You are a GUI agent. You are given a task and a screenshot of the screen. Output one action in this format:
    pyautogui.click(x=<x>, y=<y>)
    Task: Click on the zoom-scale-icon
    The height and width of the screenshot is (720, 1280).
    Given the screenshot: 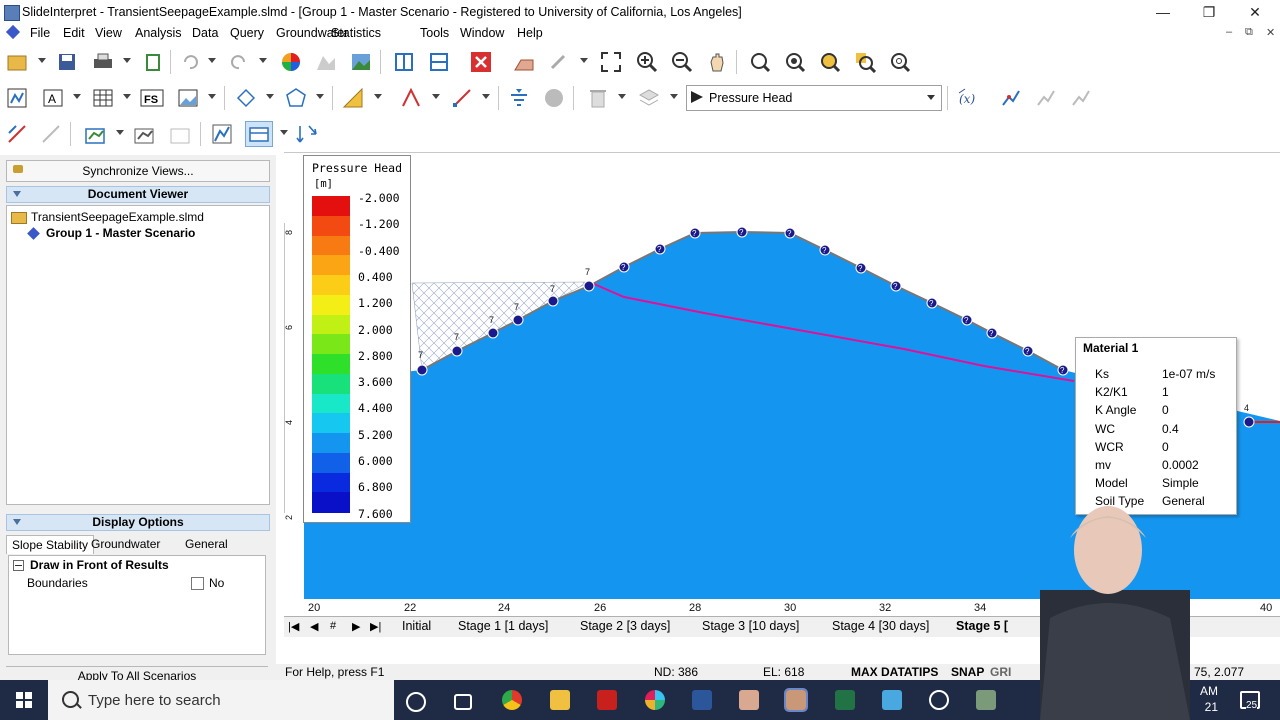 What is the action you would take?
    pyautogui.click(x=900, y=62)
    